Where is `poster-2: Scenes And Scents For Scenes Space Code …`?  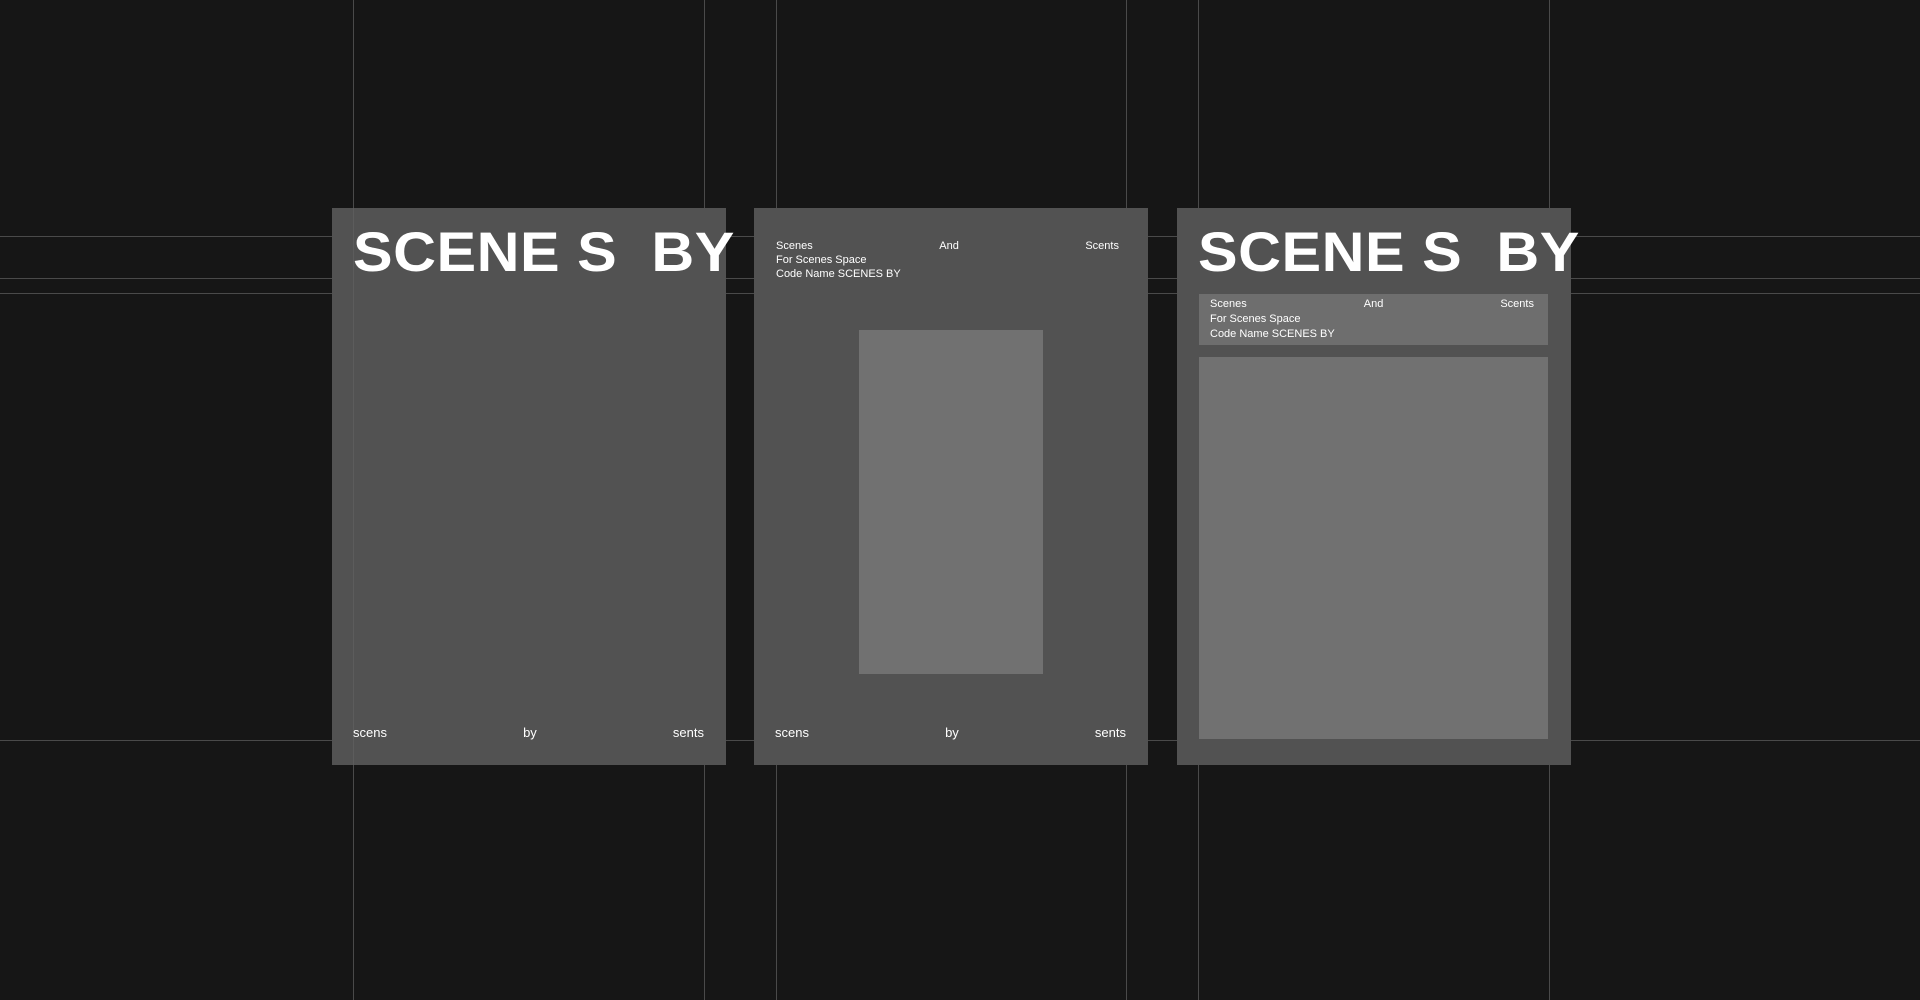 poster-2: Scenes And Scents For Scenes Space Code … is located at coordinates (951, 486).